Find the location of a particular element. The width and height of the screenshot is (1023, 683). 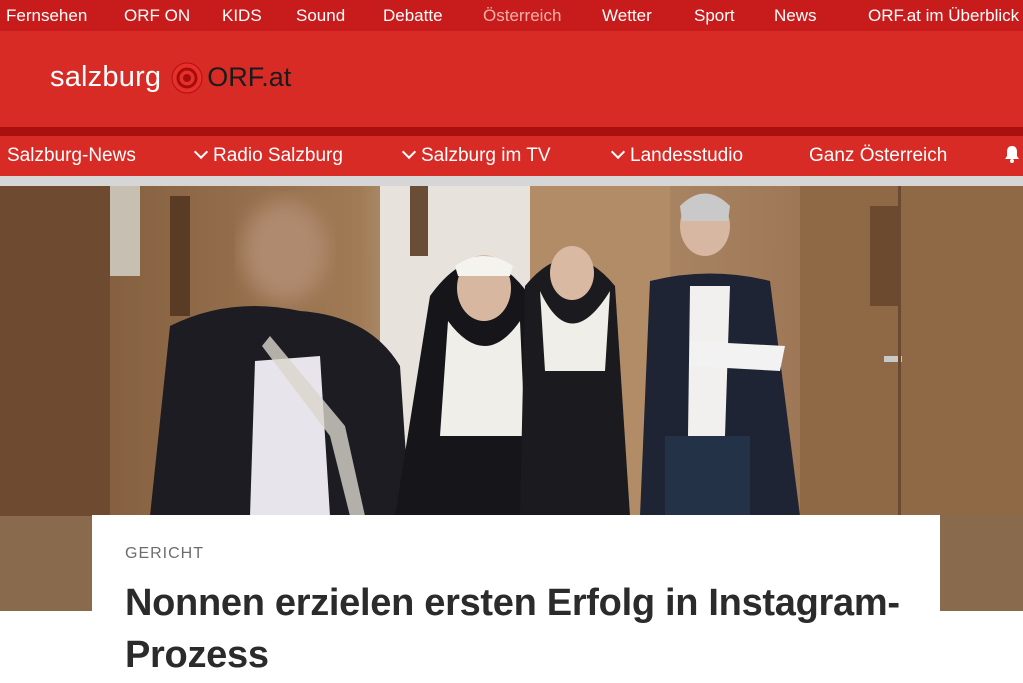

site-header: salzburg ORF.at is located at coordinates (511, 79).